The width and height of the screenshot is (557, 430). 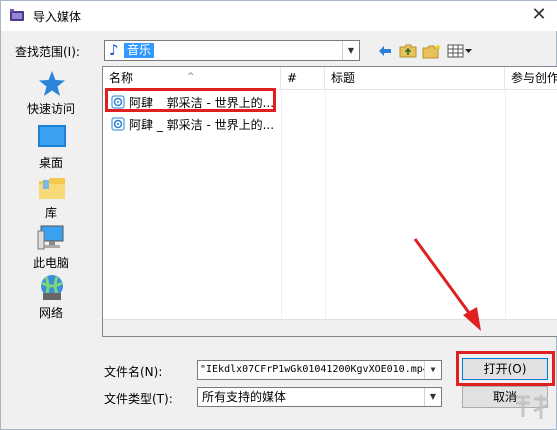 What do you see at coordinates (432, 51) in the screenshot?
I see `new-folder-icon` at bounding box center [432, 51].